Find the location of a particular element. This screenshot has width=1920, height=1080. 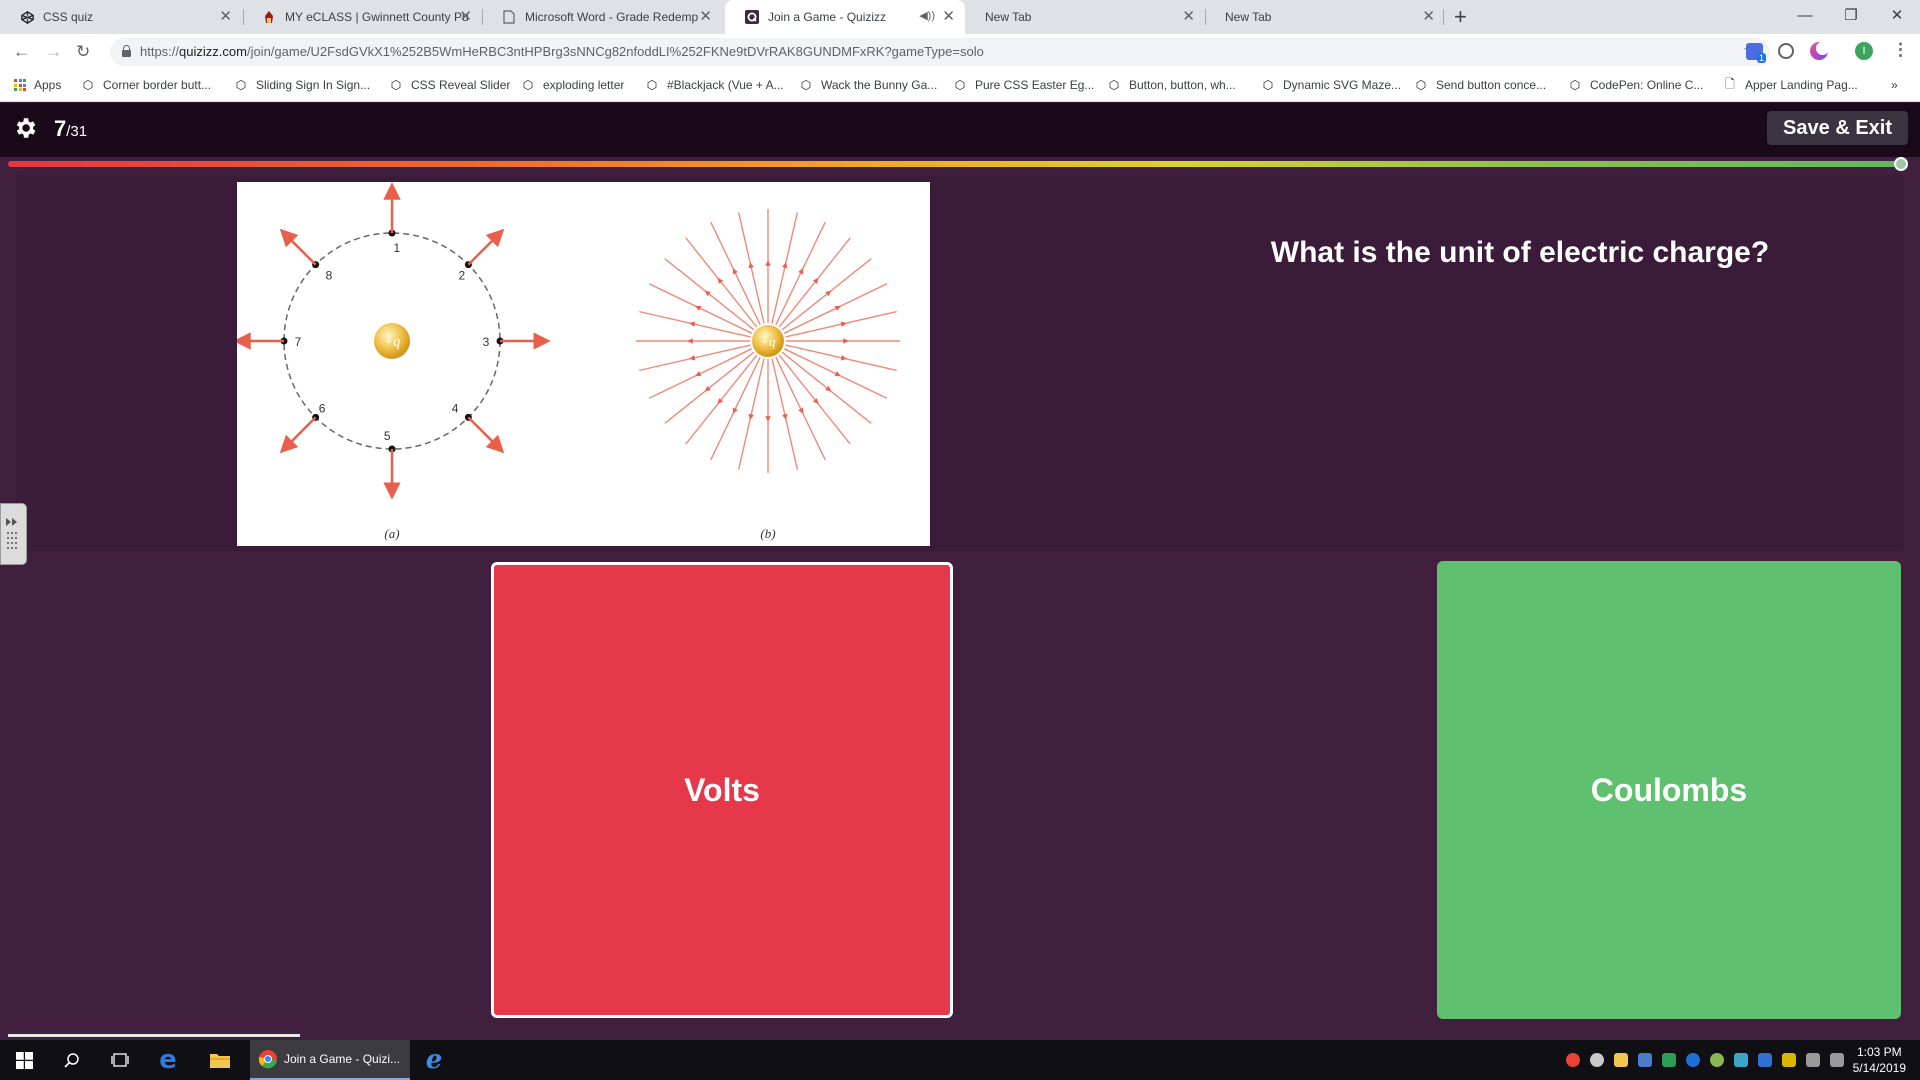

tab-new-tab-2: New Tab ✕ is located at coordinates (1325, 17).